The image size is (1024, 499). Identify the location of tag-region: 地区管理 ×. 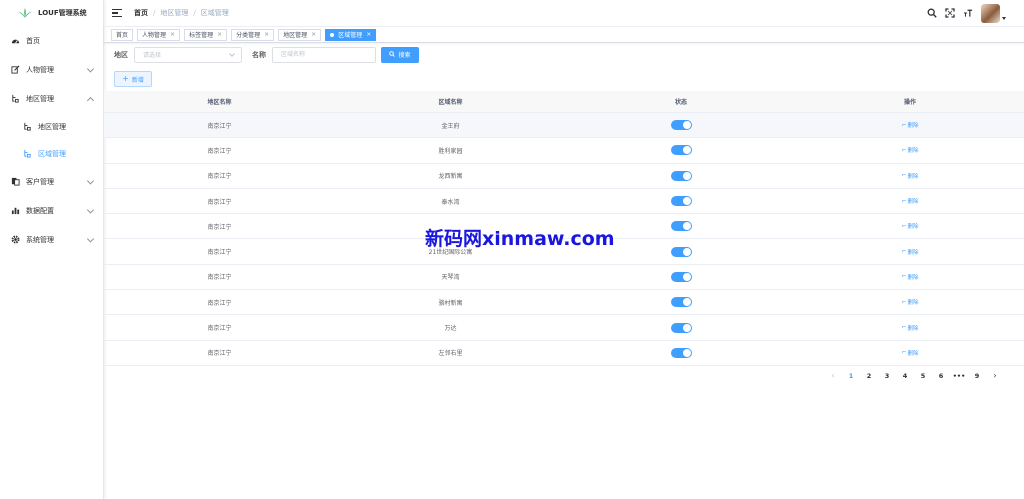
(300, 34).